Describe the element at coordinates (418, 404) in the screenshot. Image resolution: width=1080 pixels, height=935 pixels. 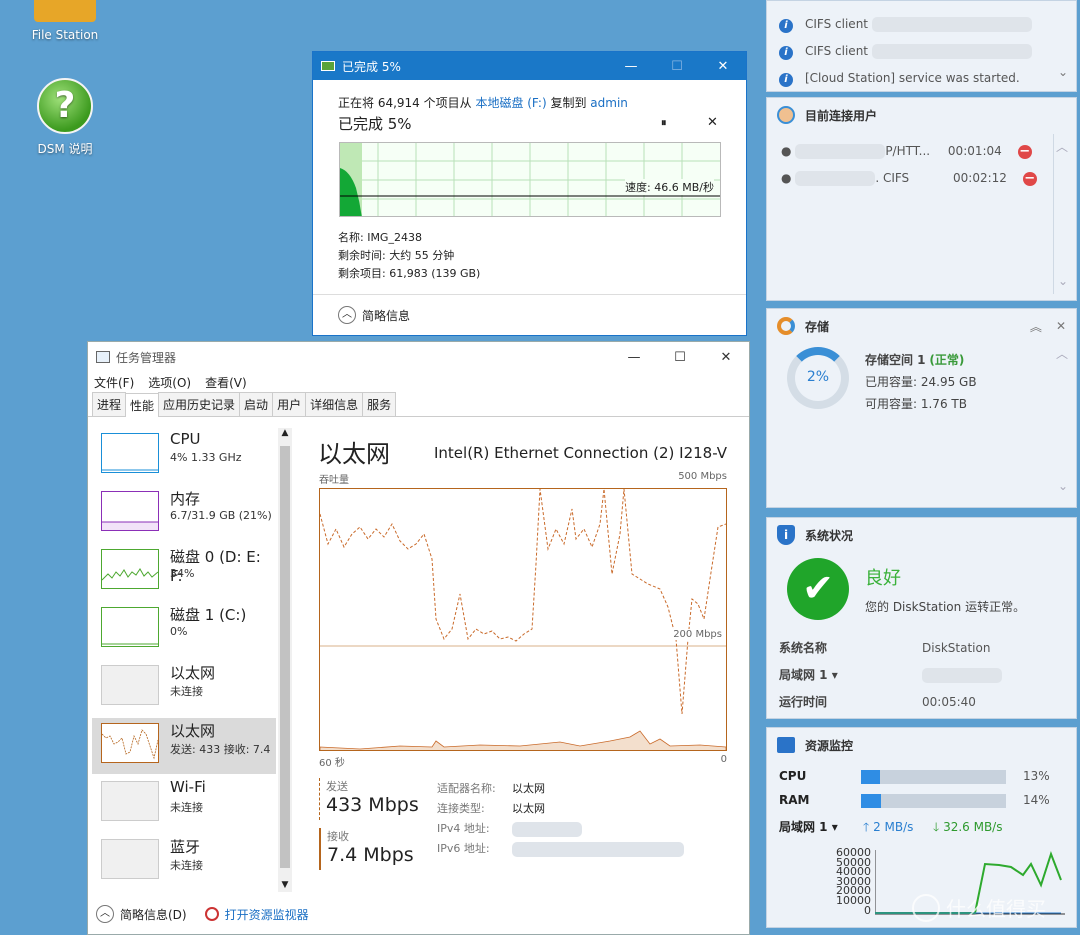
I see `tab-bar: 进程 性能 应用历史记录 启动 用户 详细信息 服务` at that location.